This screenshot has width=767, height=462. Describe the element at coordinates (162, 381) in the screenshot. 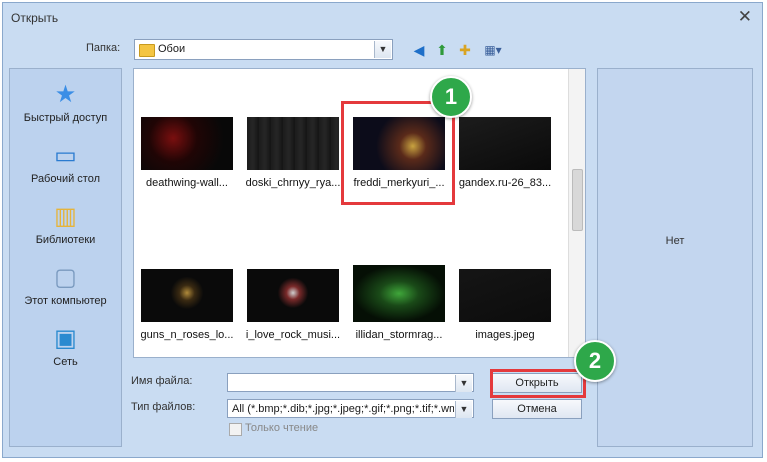

I see `filename-label: Имя файла:` at that location.